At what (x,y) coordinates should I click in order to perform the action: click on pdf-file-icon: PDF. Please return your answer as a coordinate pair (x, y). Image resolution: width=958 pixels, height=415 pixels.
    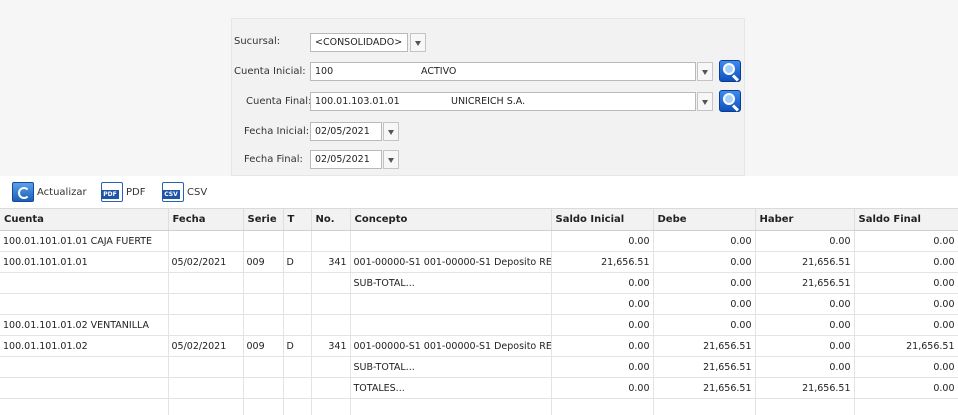
    Looking at the image, I should click on (112, 192).